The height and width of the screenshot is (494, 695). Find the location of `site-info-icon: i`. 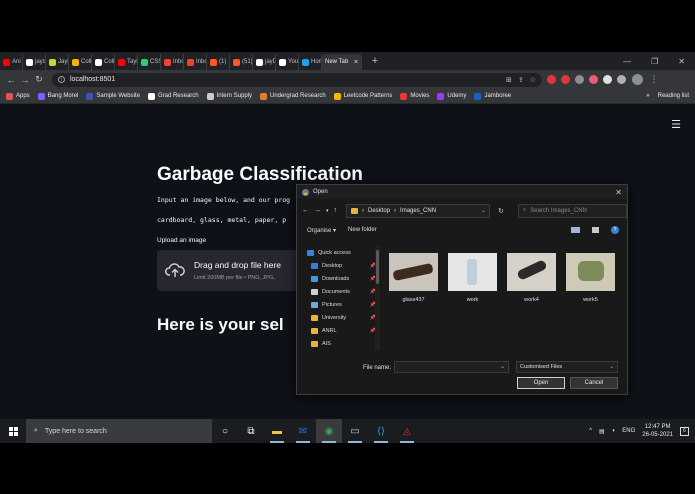

site-info-icon: i is located at coordinates (61, 79).